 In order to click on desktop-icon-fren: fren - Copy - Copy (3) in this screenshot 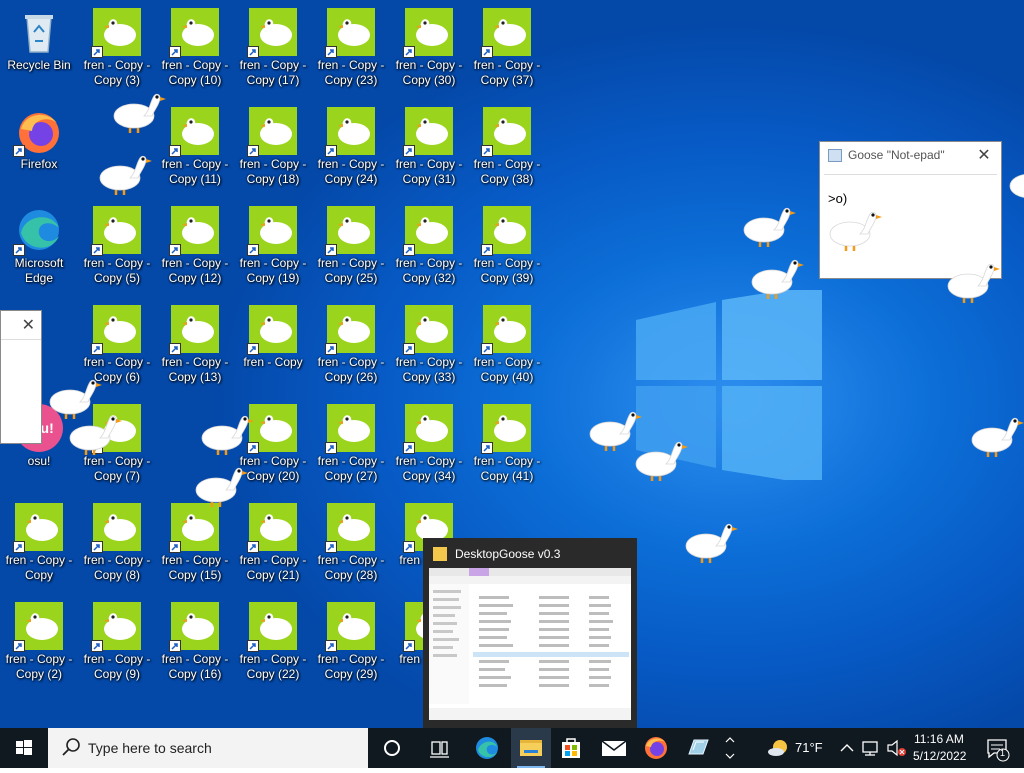, I will do `click(117, 49)`.